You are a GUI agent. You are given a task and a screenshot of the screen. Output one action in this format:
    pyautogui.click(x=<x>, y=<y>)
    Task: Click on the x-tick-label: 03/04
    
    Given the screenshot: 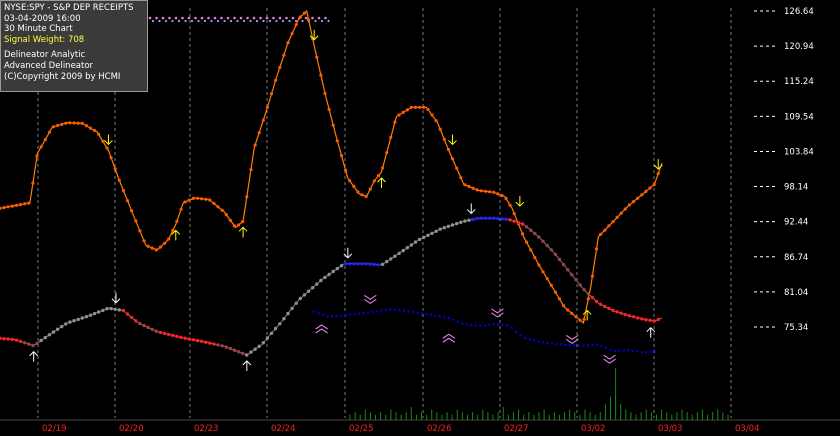 What is the action you would take?
    pyautogui.click(x=747, y=429)
    